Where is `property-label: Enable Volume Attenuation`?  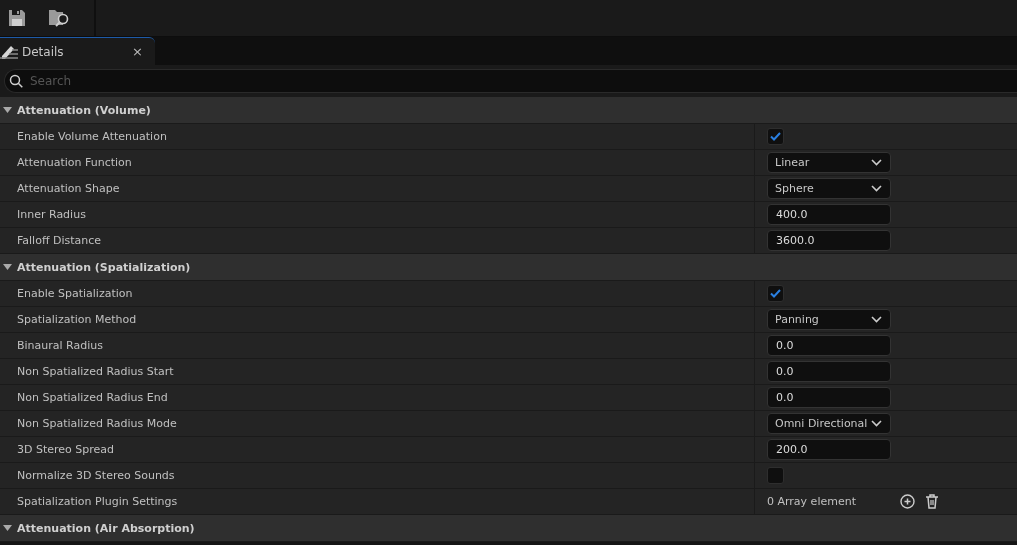
property-label: Enable Volume Attenuation is located at coordinates (377, 136).